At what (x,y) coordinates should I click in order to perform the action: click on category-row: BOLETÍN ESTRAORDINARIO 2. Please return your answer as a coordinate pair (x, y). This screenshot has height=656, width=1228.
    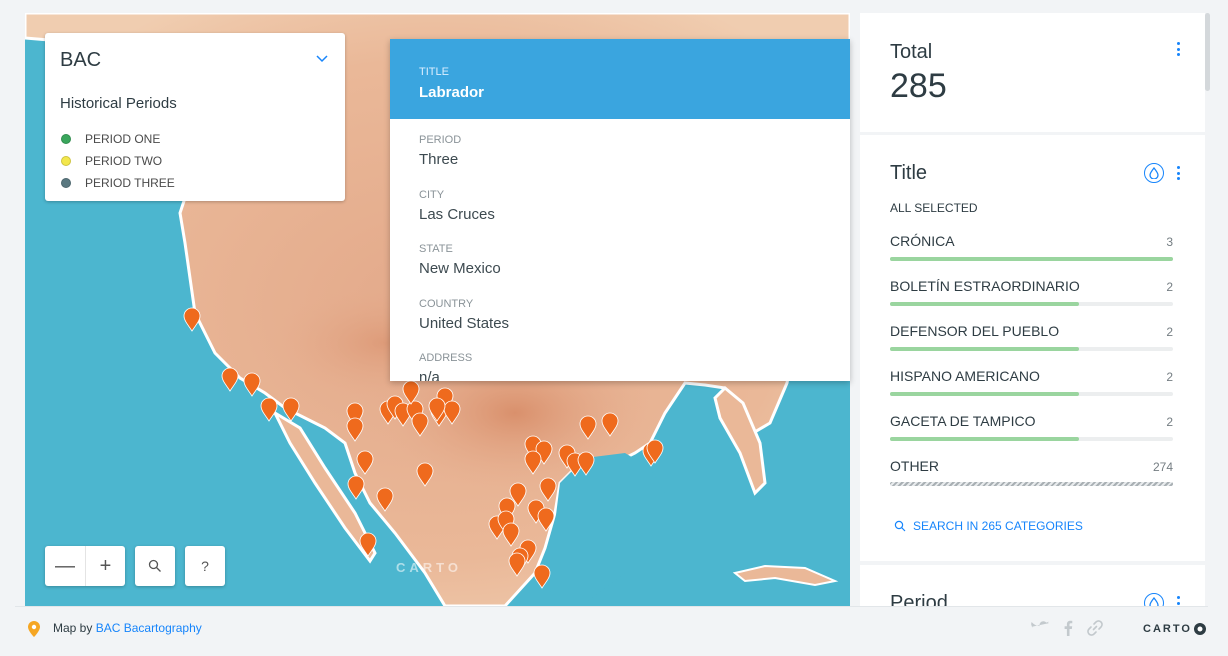
    Looking at the image, I should click on (1031, 292).